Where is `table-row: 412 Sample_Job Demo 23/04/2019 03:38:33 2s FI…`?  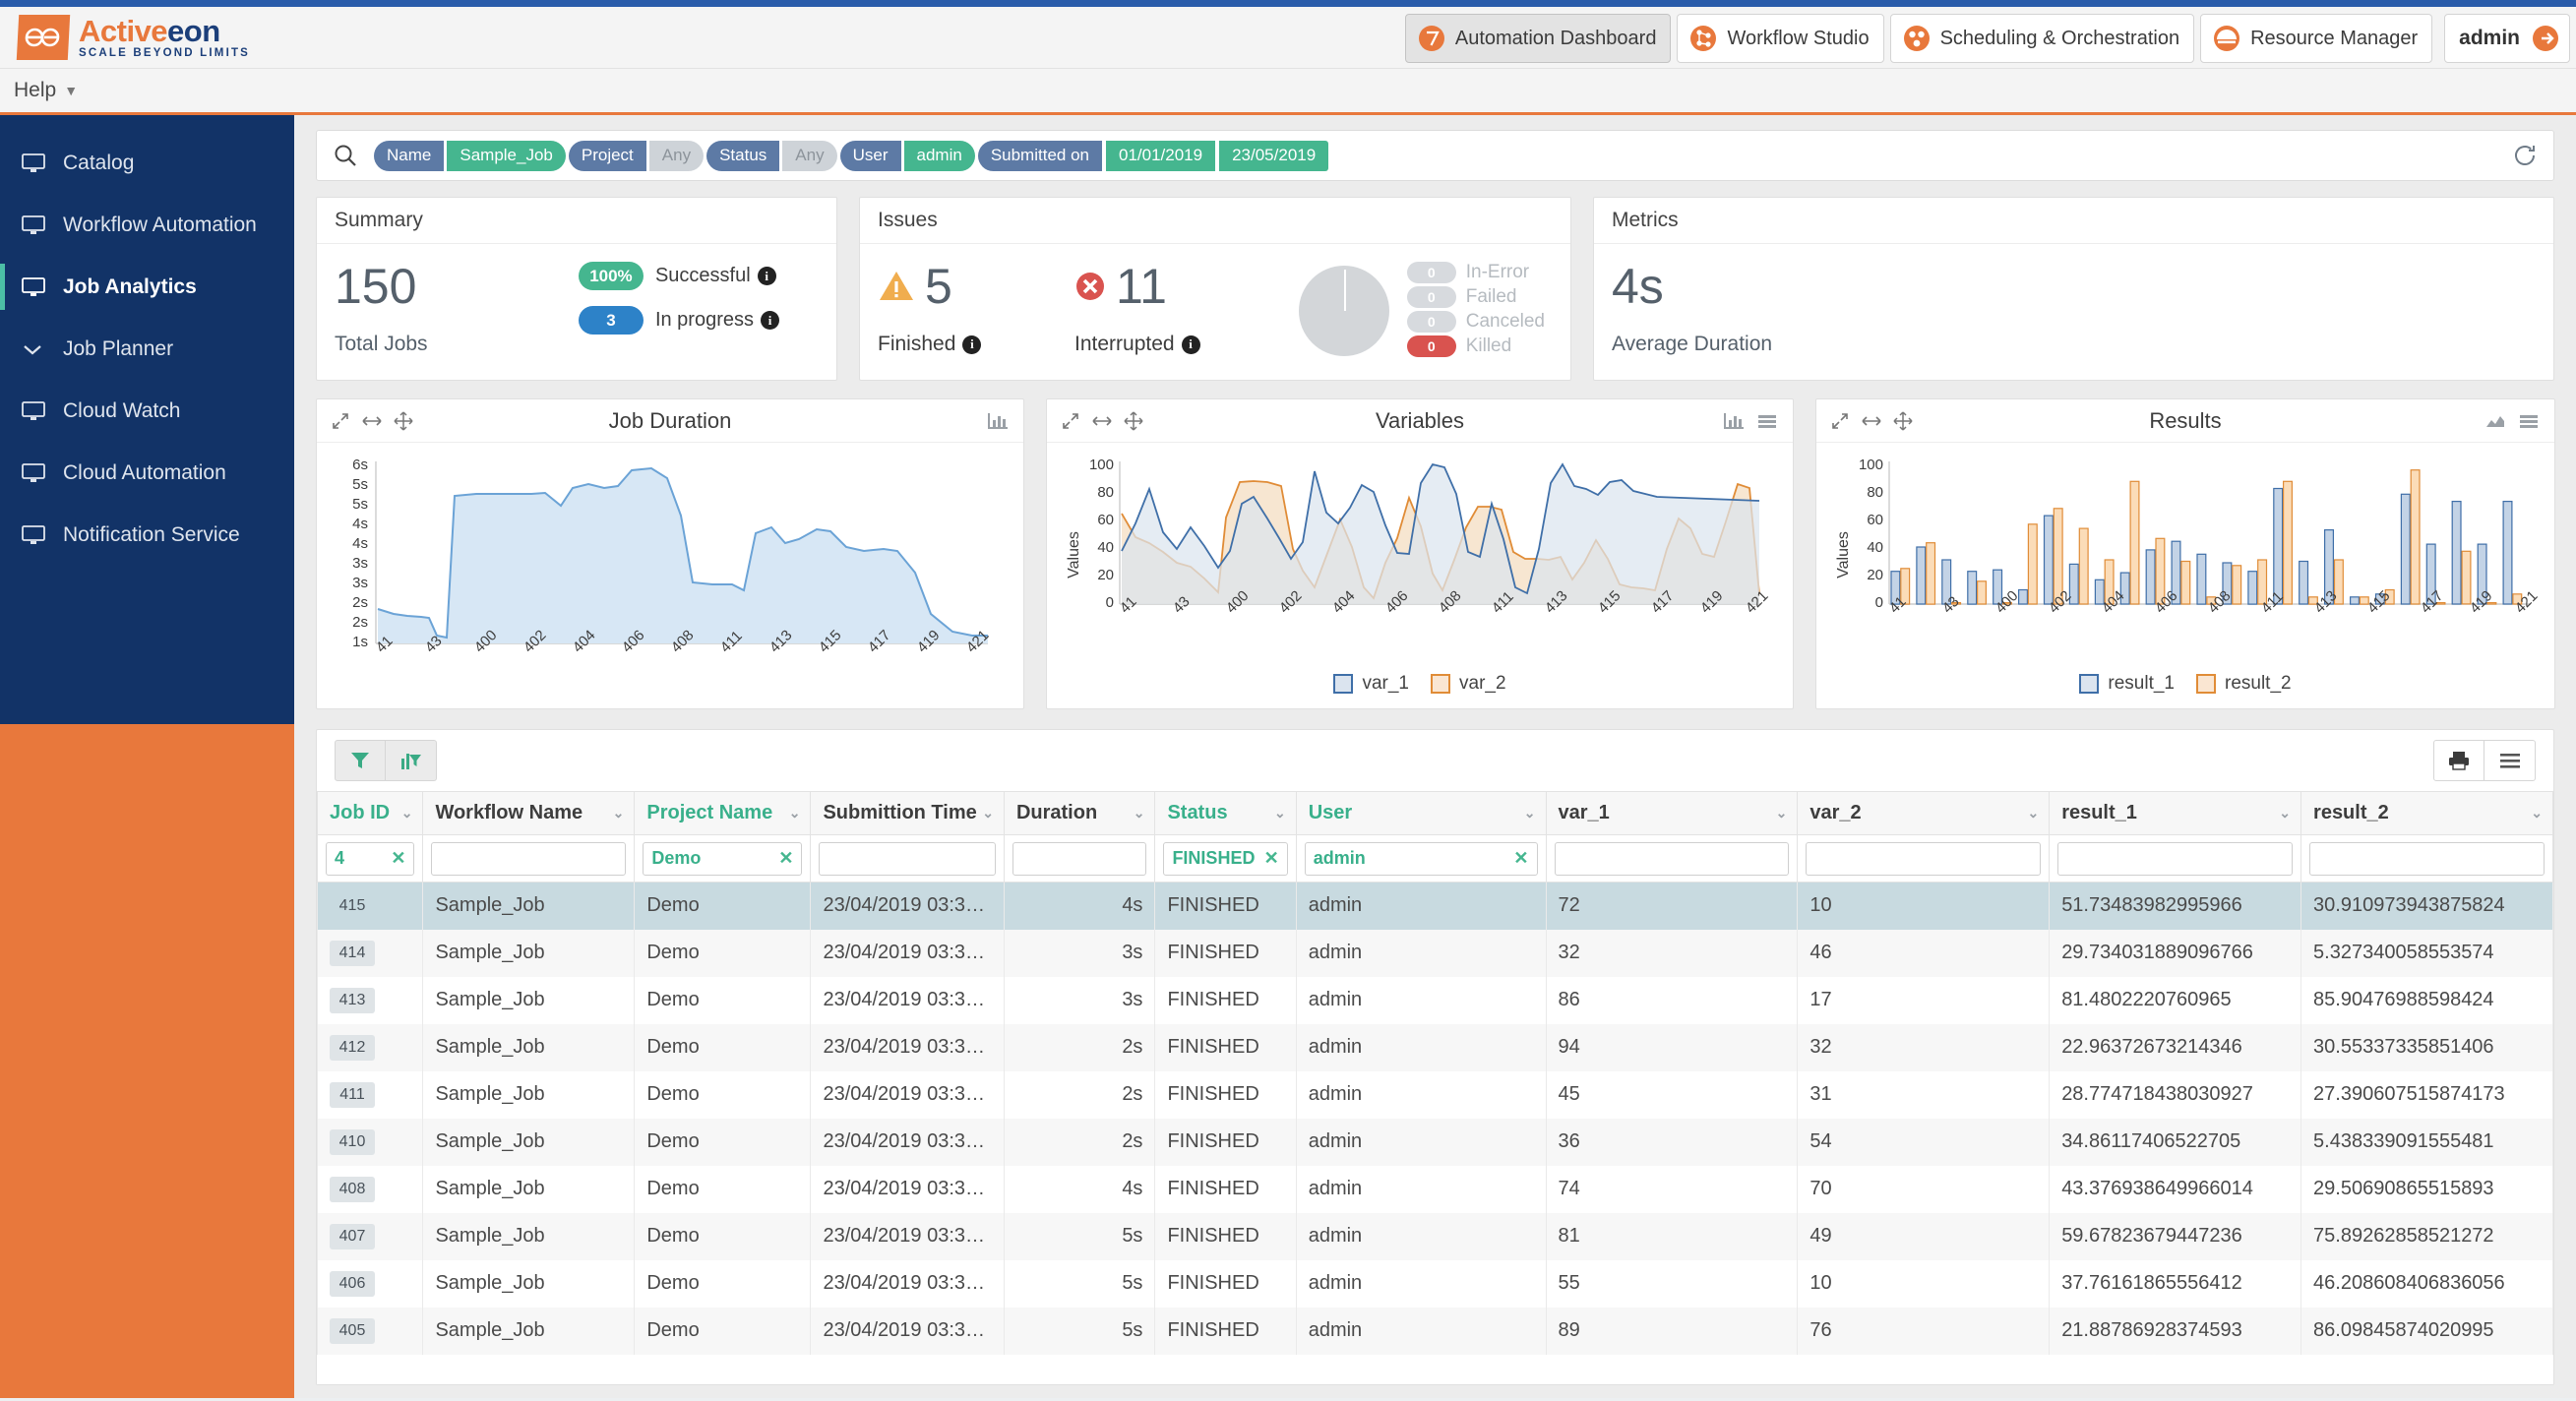 table-row: 412 Sample_Job Demo 23/04/2019 03:38:33 2s FI… is located at coordinates (1434, 1047).